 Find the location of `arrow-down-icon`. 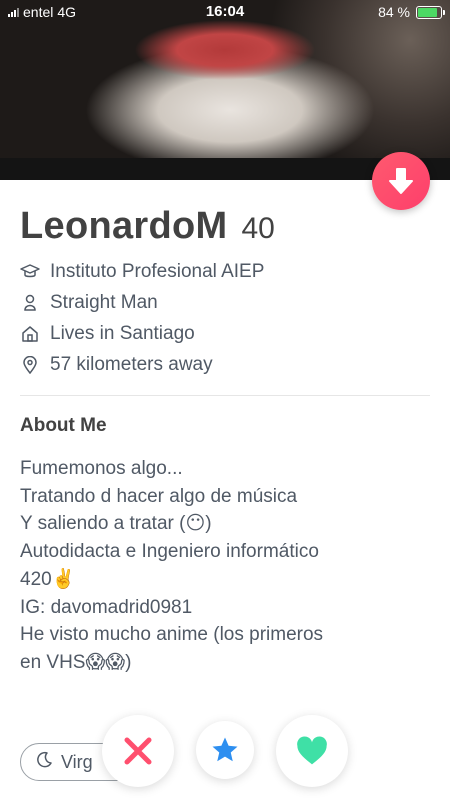

arrow-down-icon is located at coordinates (401, 181).